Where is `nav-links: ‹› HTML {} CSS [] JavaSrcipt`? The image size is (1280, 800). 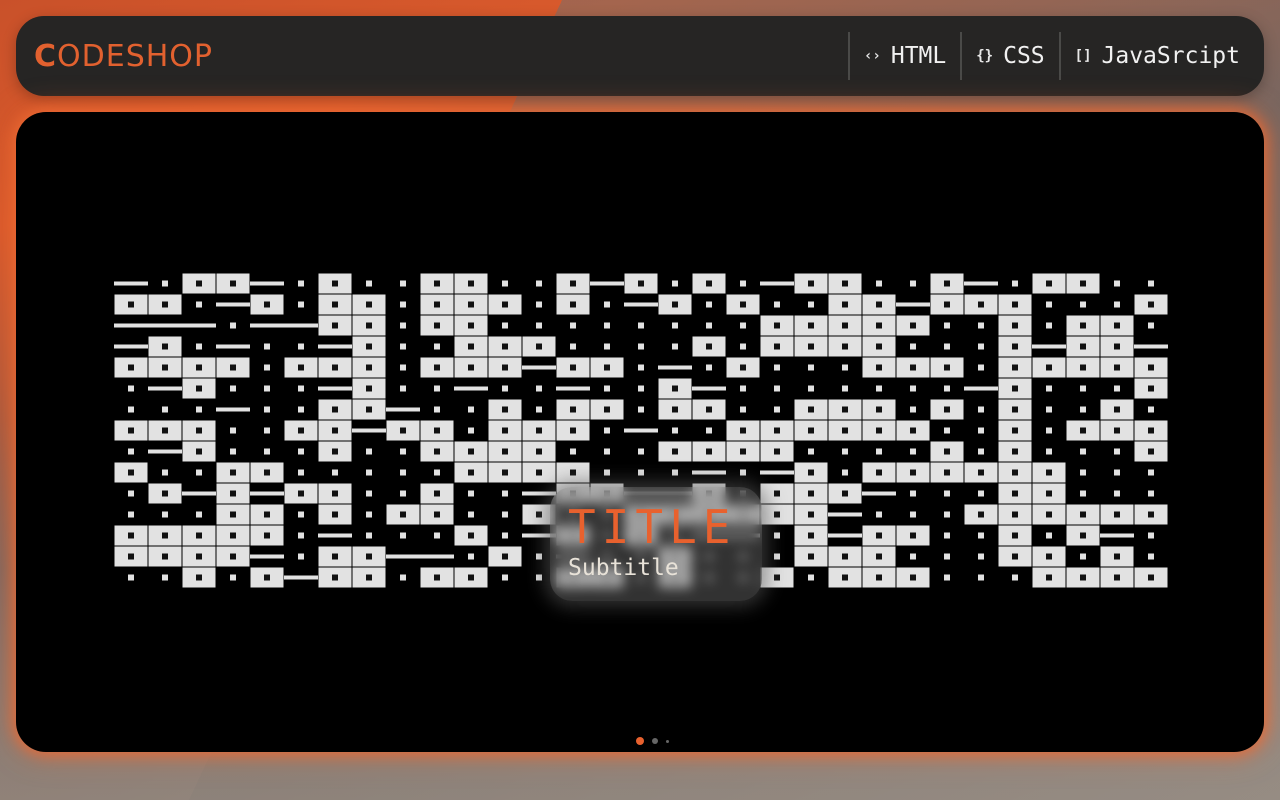 nav-links: ‹› HTML {} CSS [] JavaSrcipt is located at coordinates (1051, 56).